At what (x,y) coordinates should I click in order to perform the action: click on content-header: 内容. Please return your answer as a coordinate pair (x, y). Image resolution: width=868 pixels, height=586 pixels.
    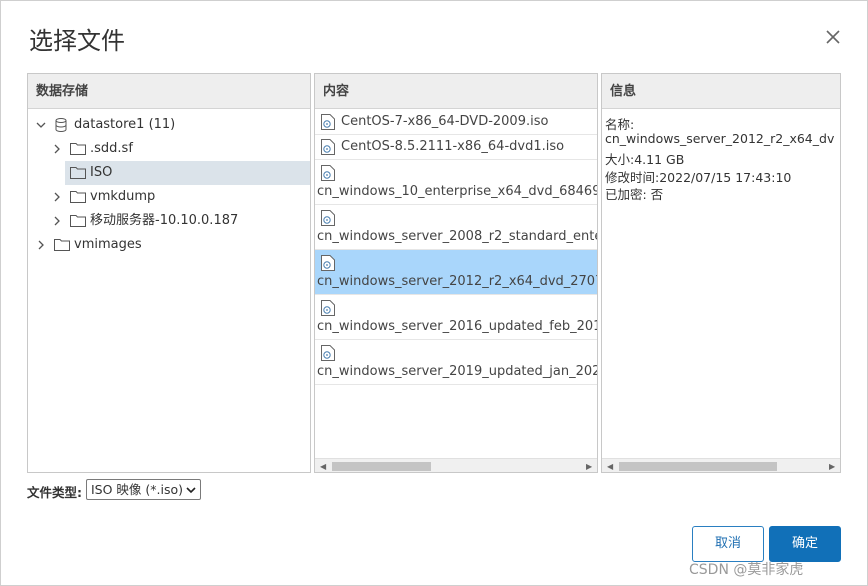
    Looking at the image, I should click on (456, 91).